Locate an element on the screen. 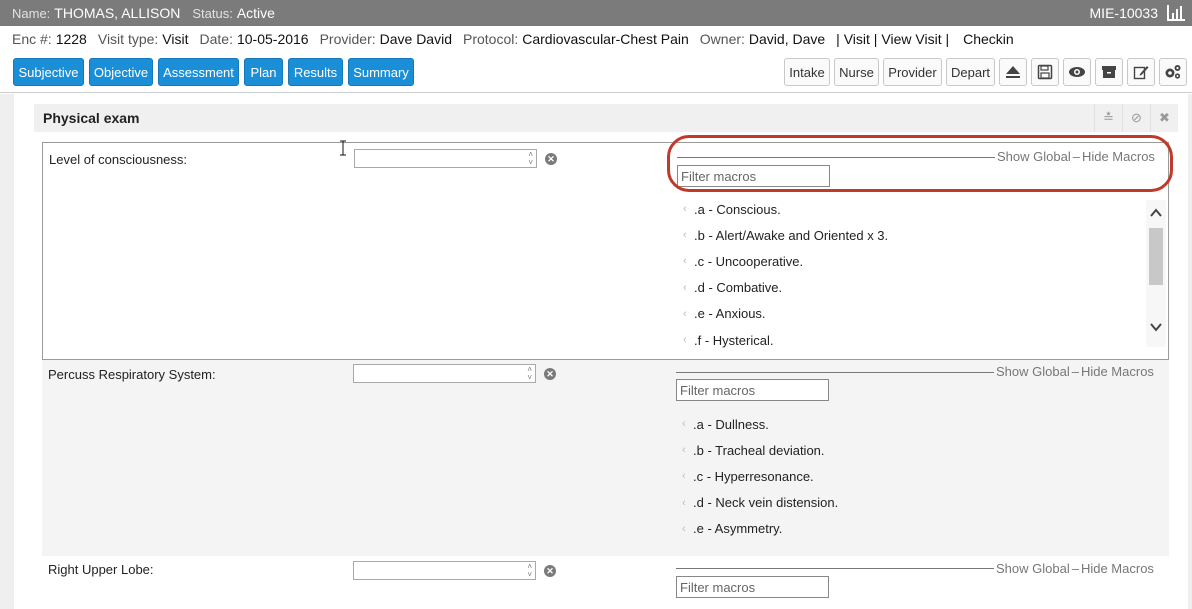 This screenshot has width=1192, height=609. macro-item: ‹ .e - Anxious. is located at coordinates (782, 314).